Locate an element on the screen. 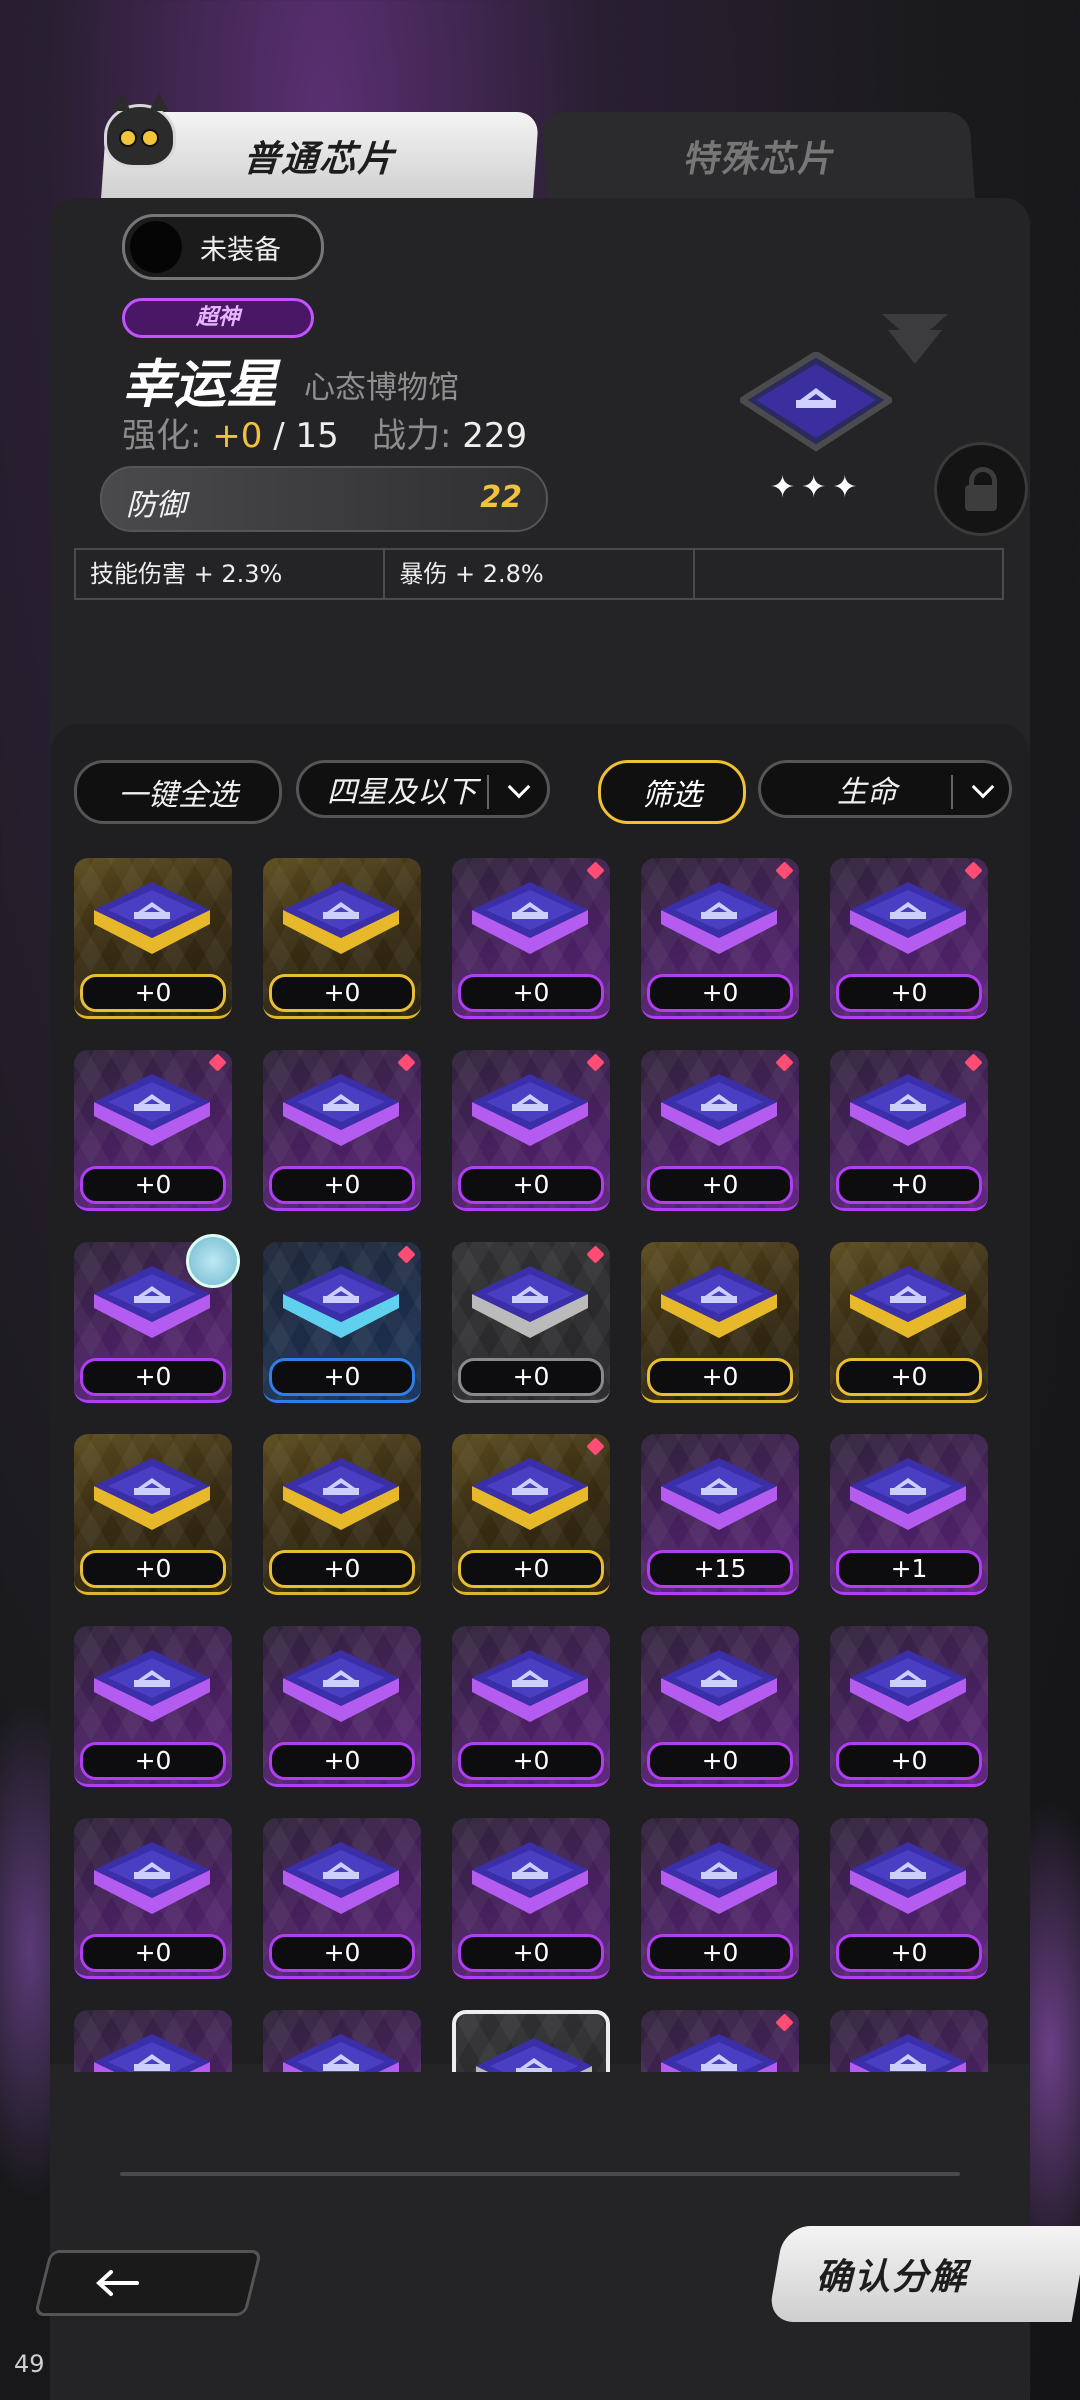 This screenshot has width=1080, height=2400. star-filter-dropdown: 四星及以下 is located at coordinates (423, 789).